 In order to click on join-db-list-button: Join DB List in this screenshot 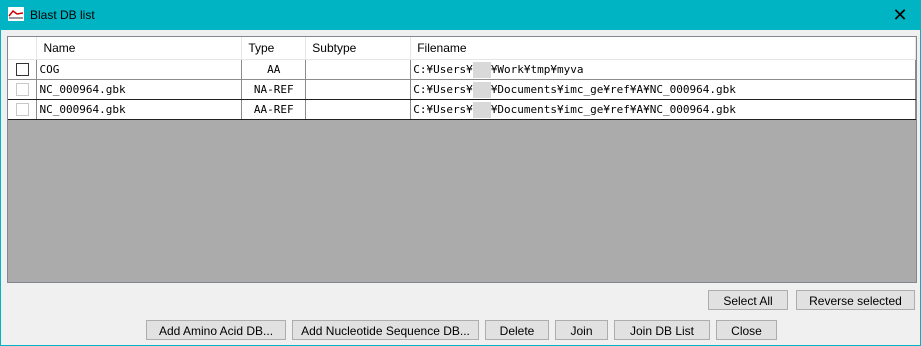, I will do `click(662, 330)`.